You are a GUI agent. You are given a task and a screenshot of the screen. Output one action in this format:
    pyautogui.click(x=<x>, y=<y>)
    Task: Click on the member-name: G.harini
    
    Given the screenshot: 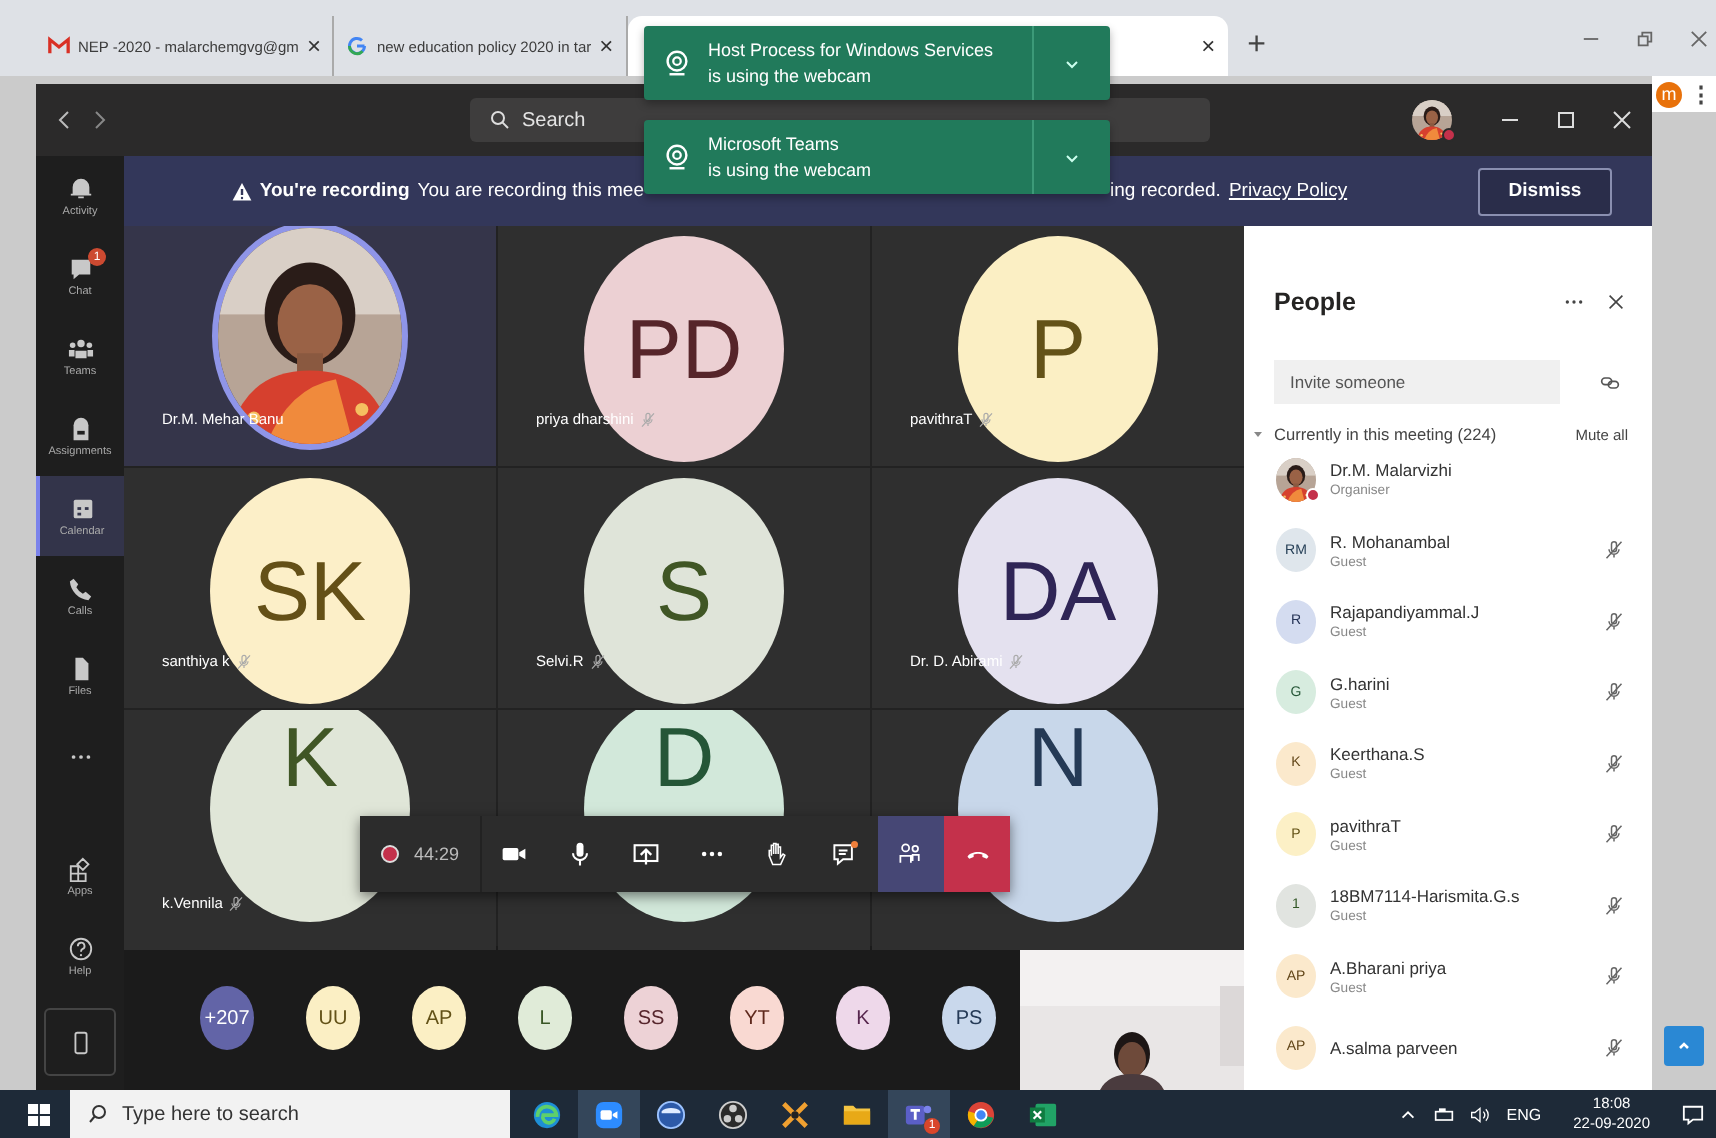 What is the action you would take?
    pyautogui.click(x=1361, y=683)
    